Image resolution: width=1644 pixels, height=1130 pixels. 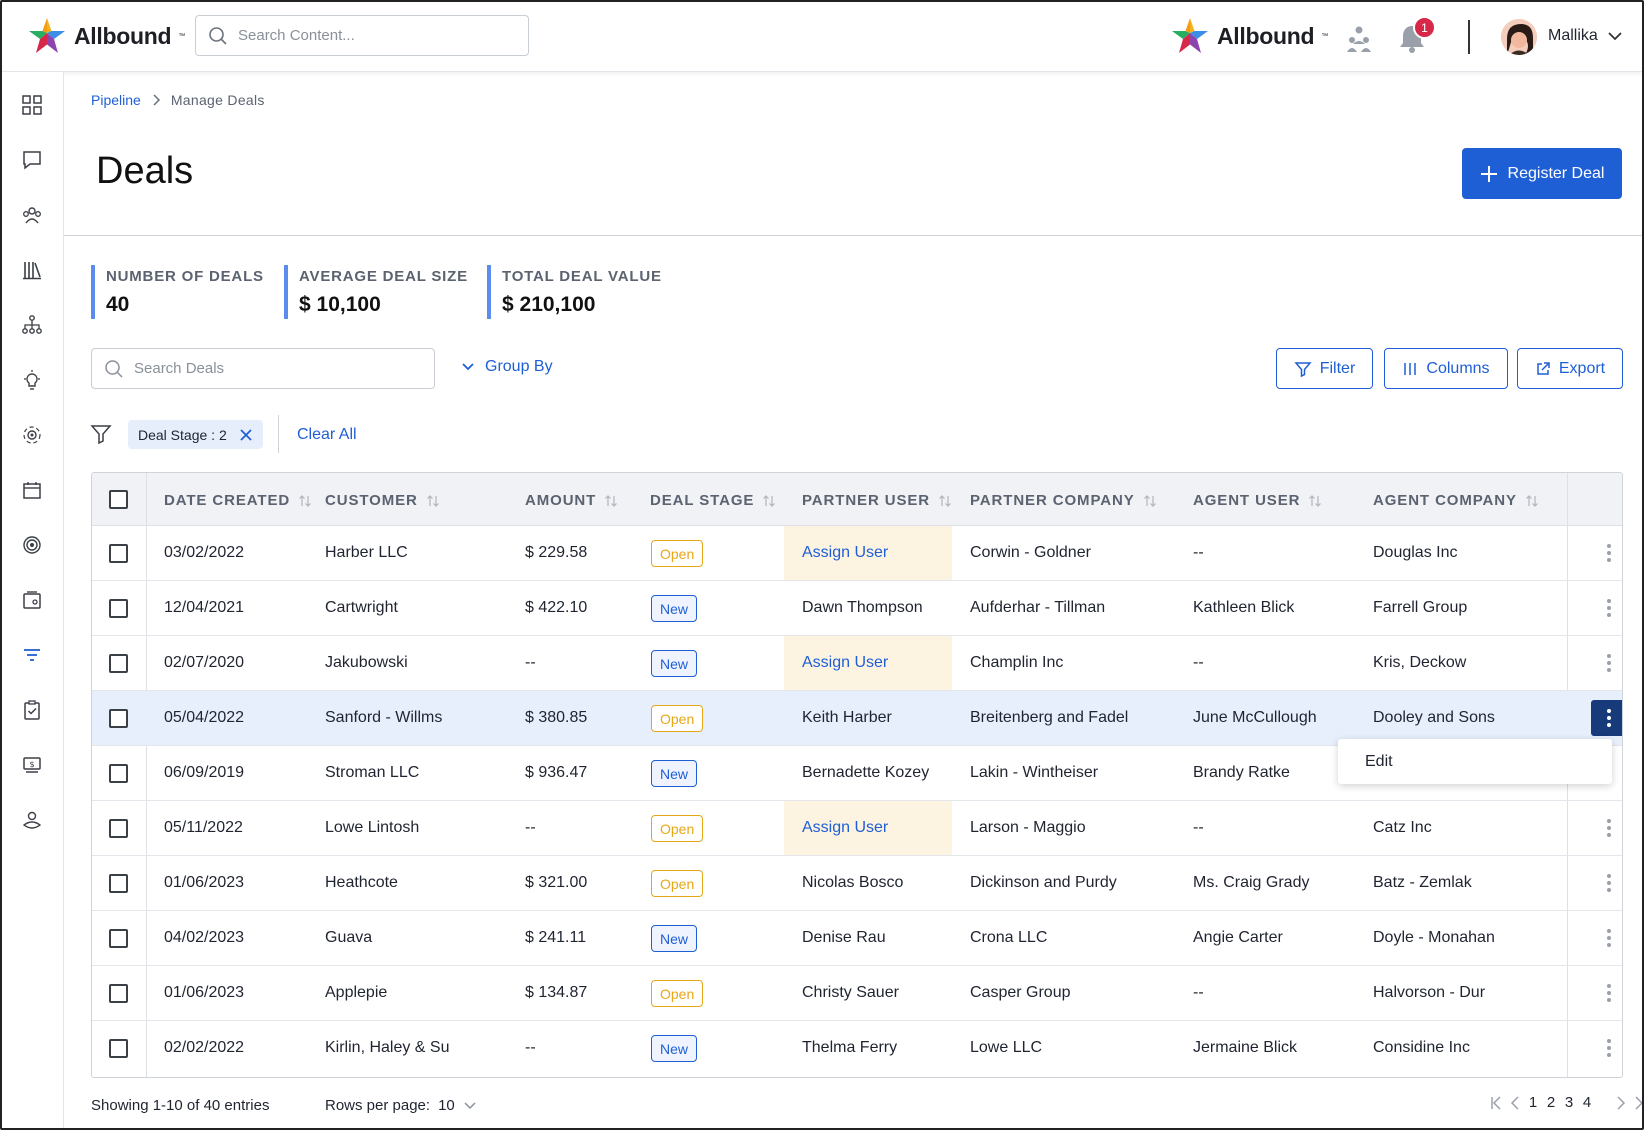 What do you see at coordinates (32, 600) in the screenshot?
I see `sidebar-wallet-icon` at bounding box center [32, 600].